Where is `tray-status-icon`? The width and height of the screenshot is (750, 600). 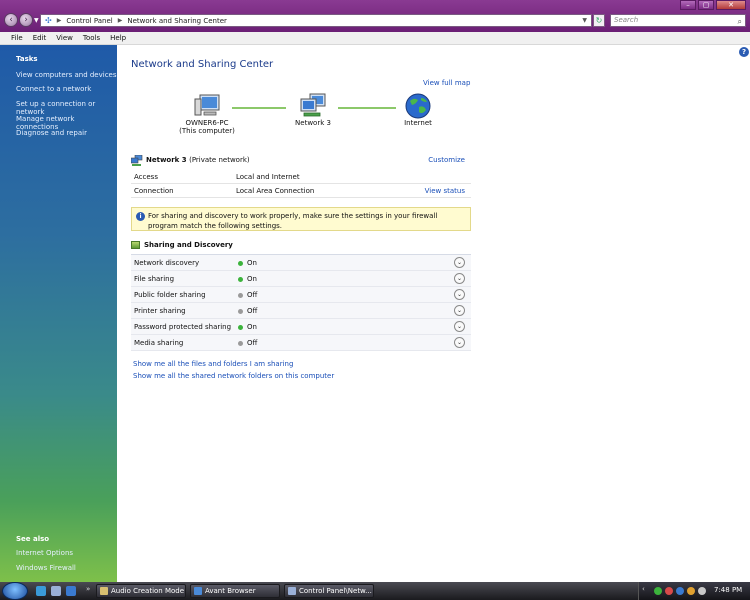
tray-status-icon is located at coordinates (680, 591).